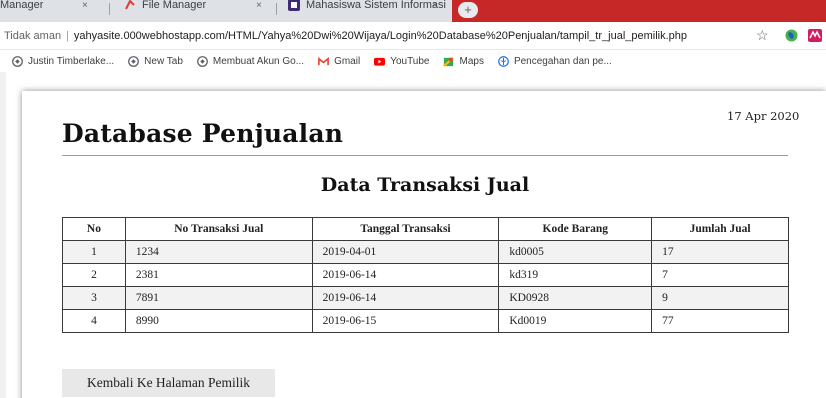 The image size is (826, 398). Describe the element at coordinates (294, 5) in the screenshot. I see `site-favicon-icon` at that location.